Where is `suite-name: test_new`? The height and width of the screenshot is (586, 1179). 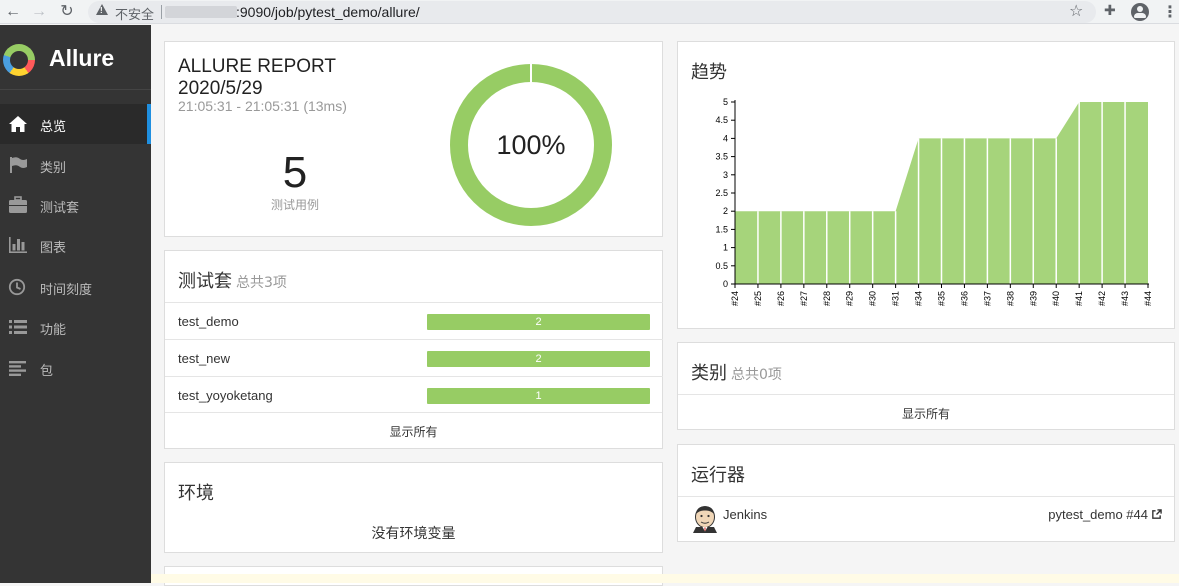
suite-name: test_new is located at coordinates (204, 358).